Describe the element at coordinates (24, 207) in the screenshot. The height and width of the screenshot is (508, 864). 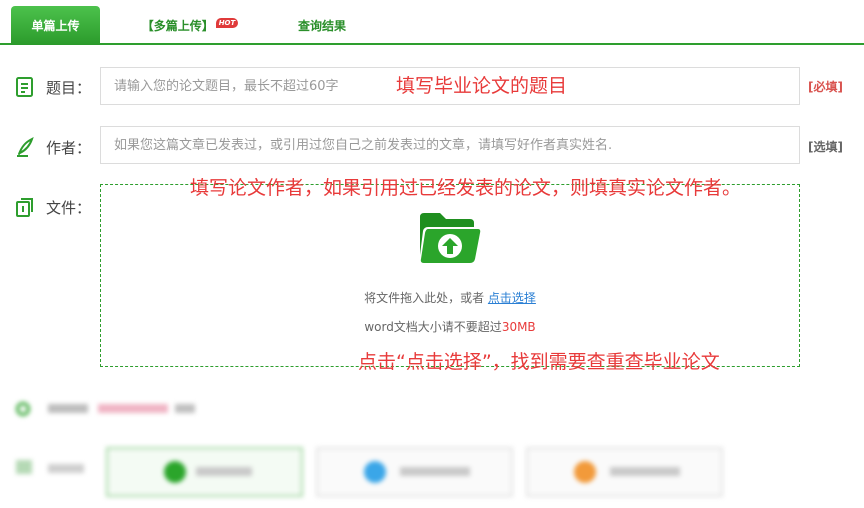
I see `file-copy-icon` at that location.